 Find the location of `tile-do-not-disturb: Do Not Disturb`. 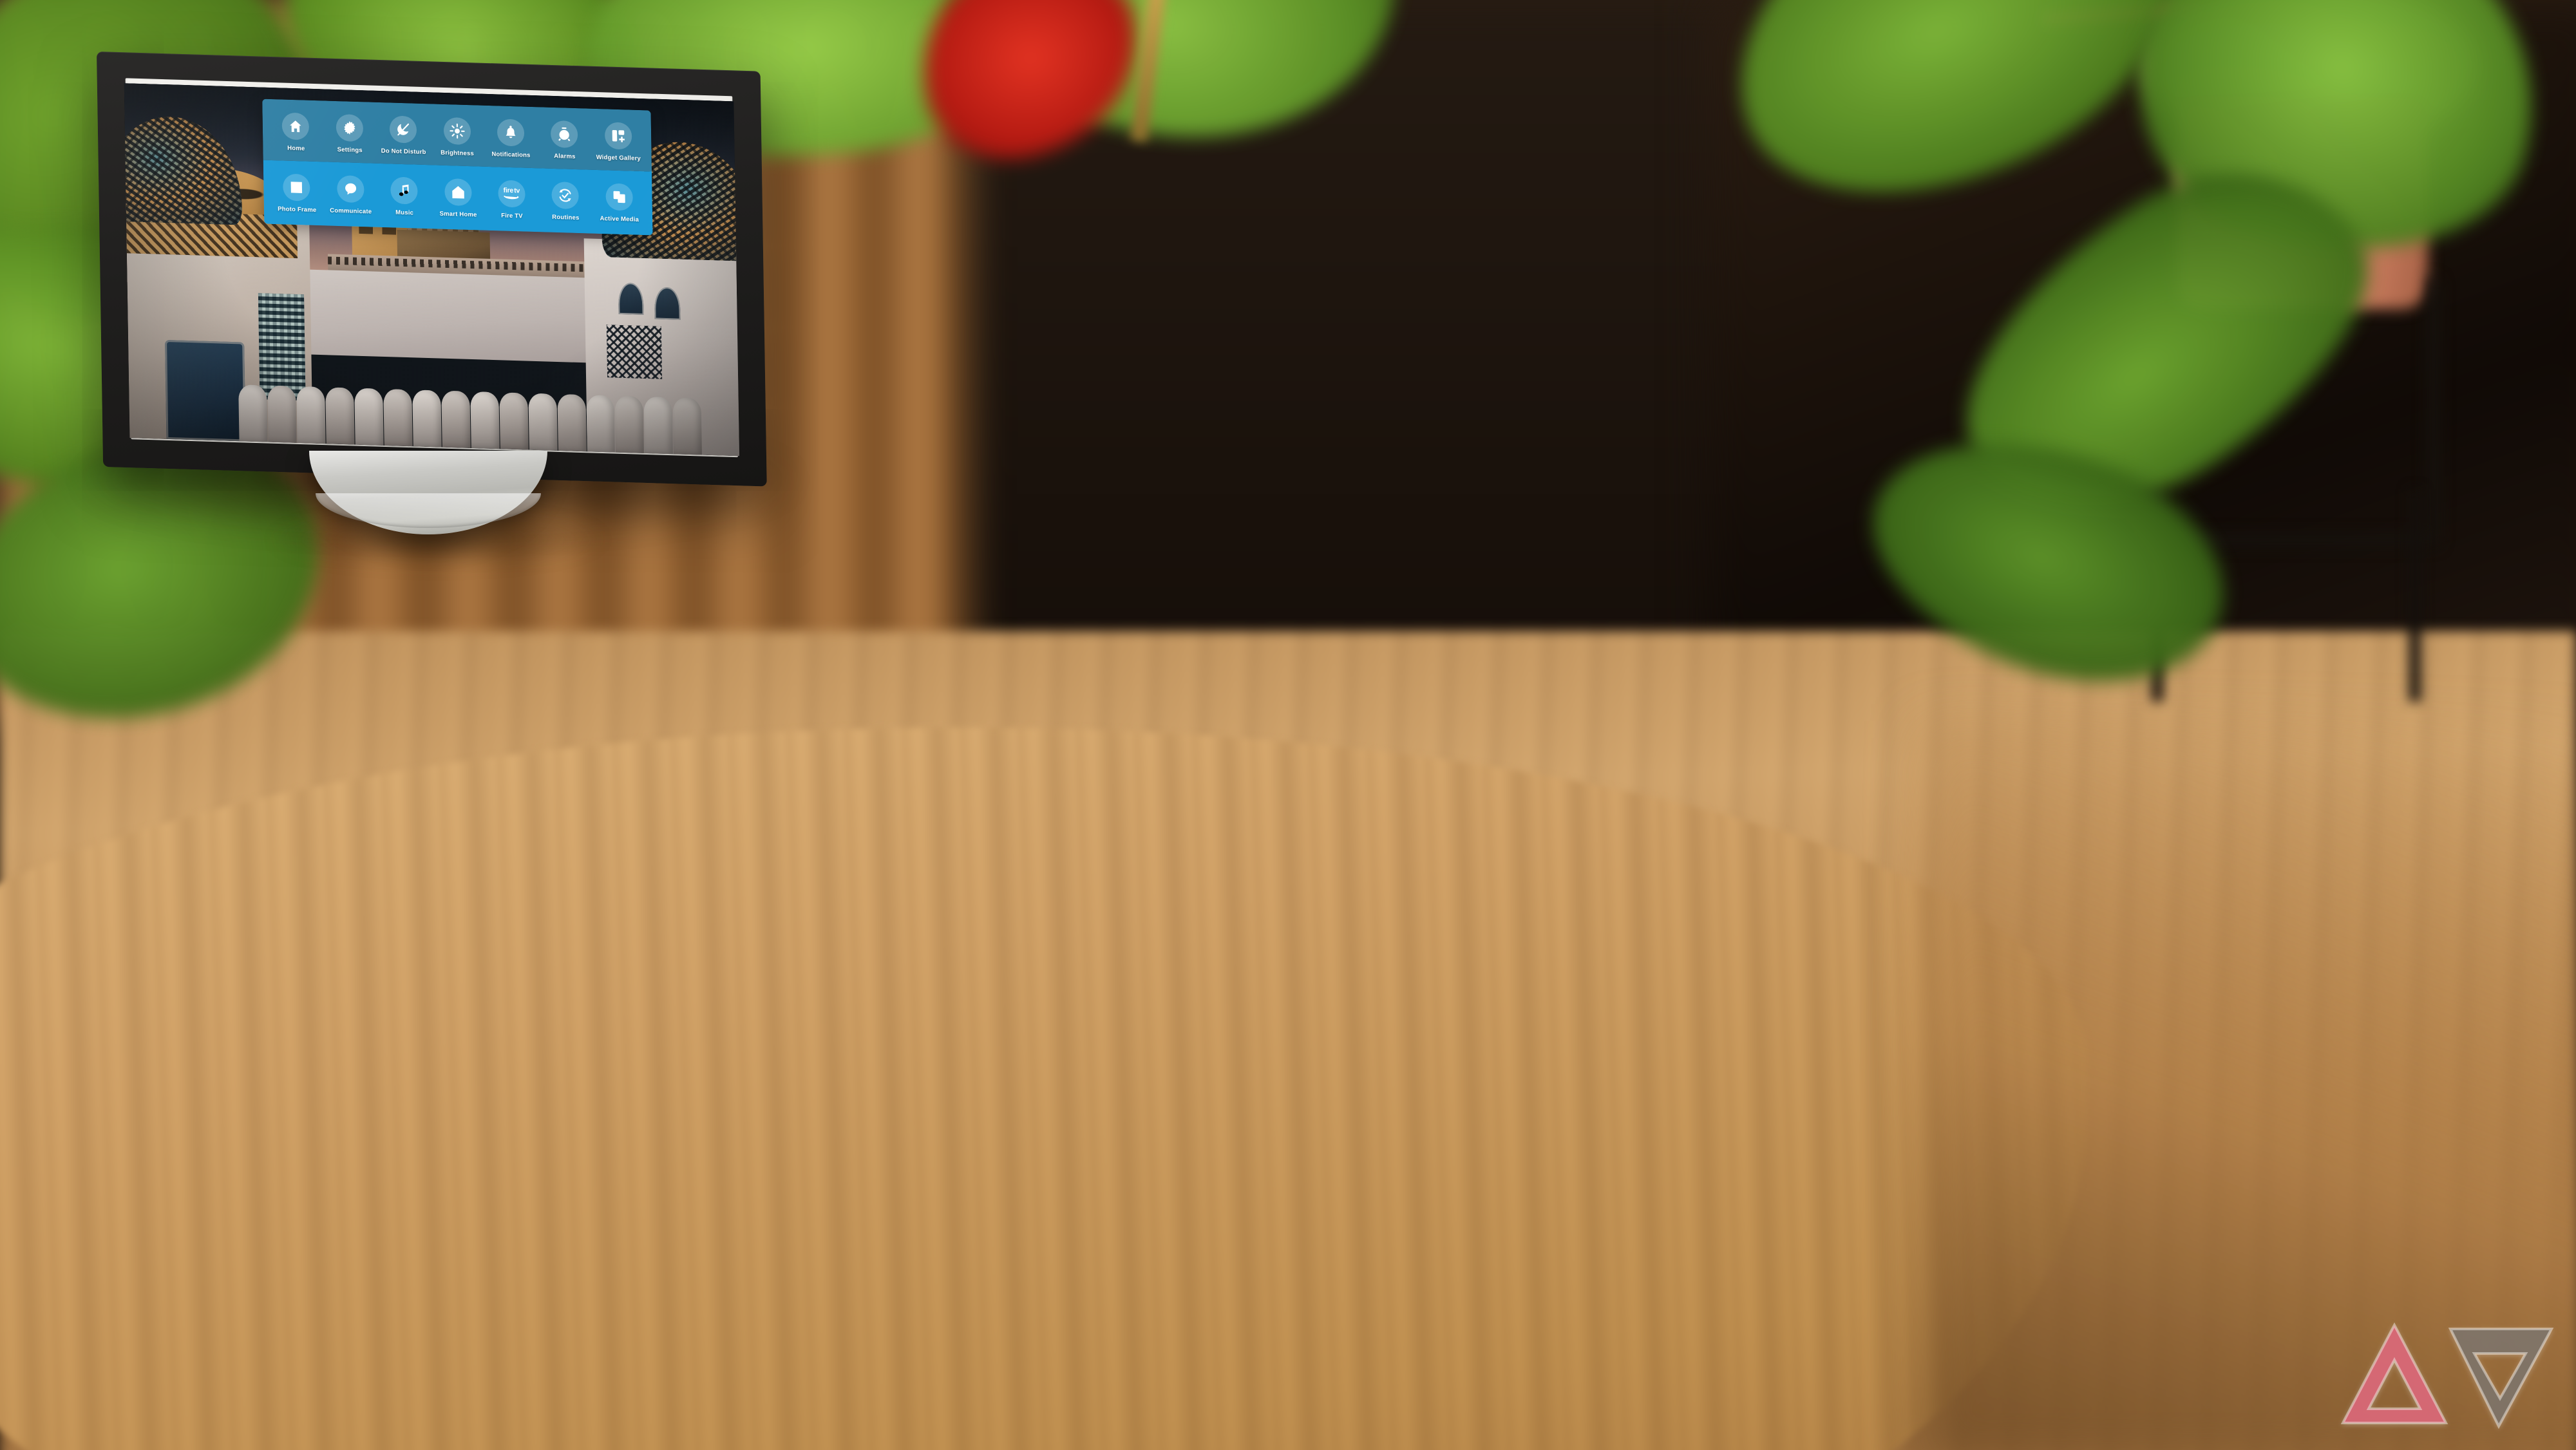

tile-do-not-disturb: Do Not Disturb is located at coordinates (403, 135).